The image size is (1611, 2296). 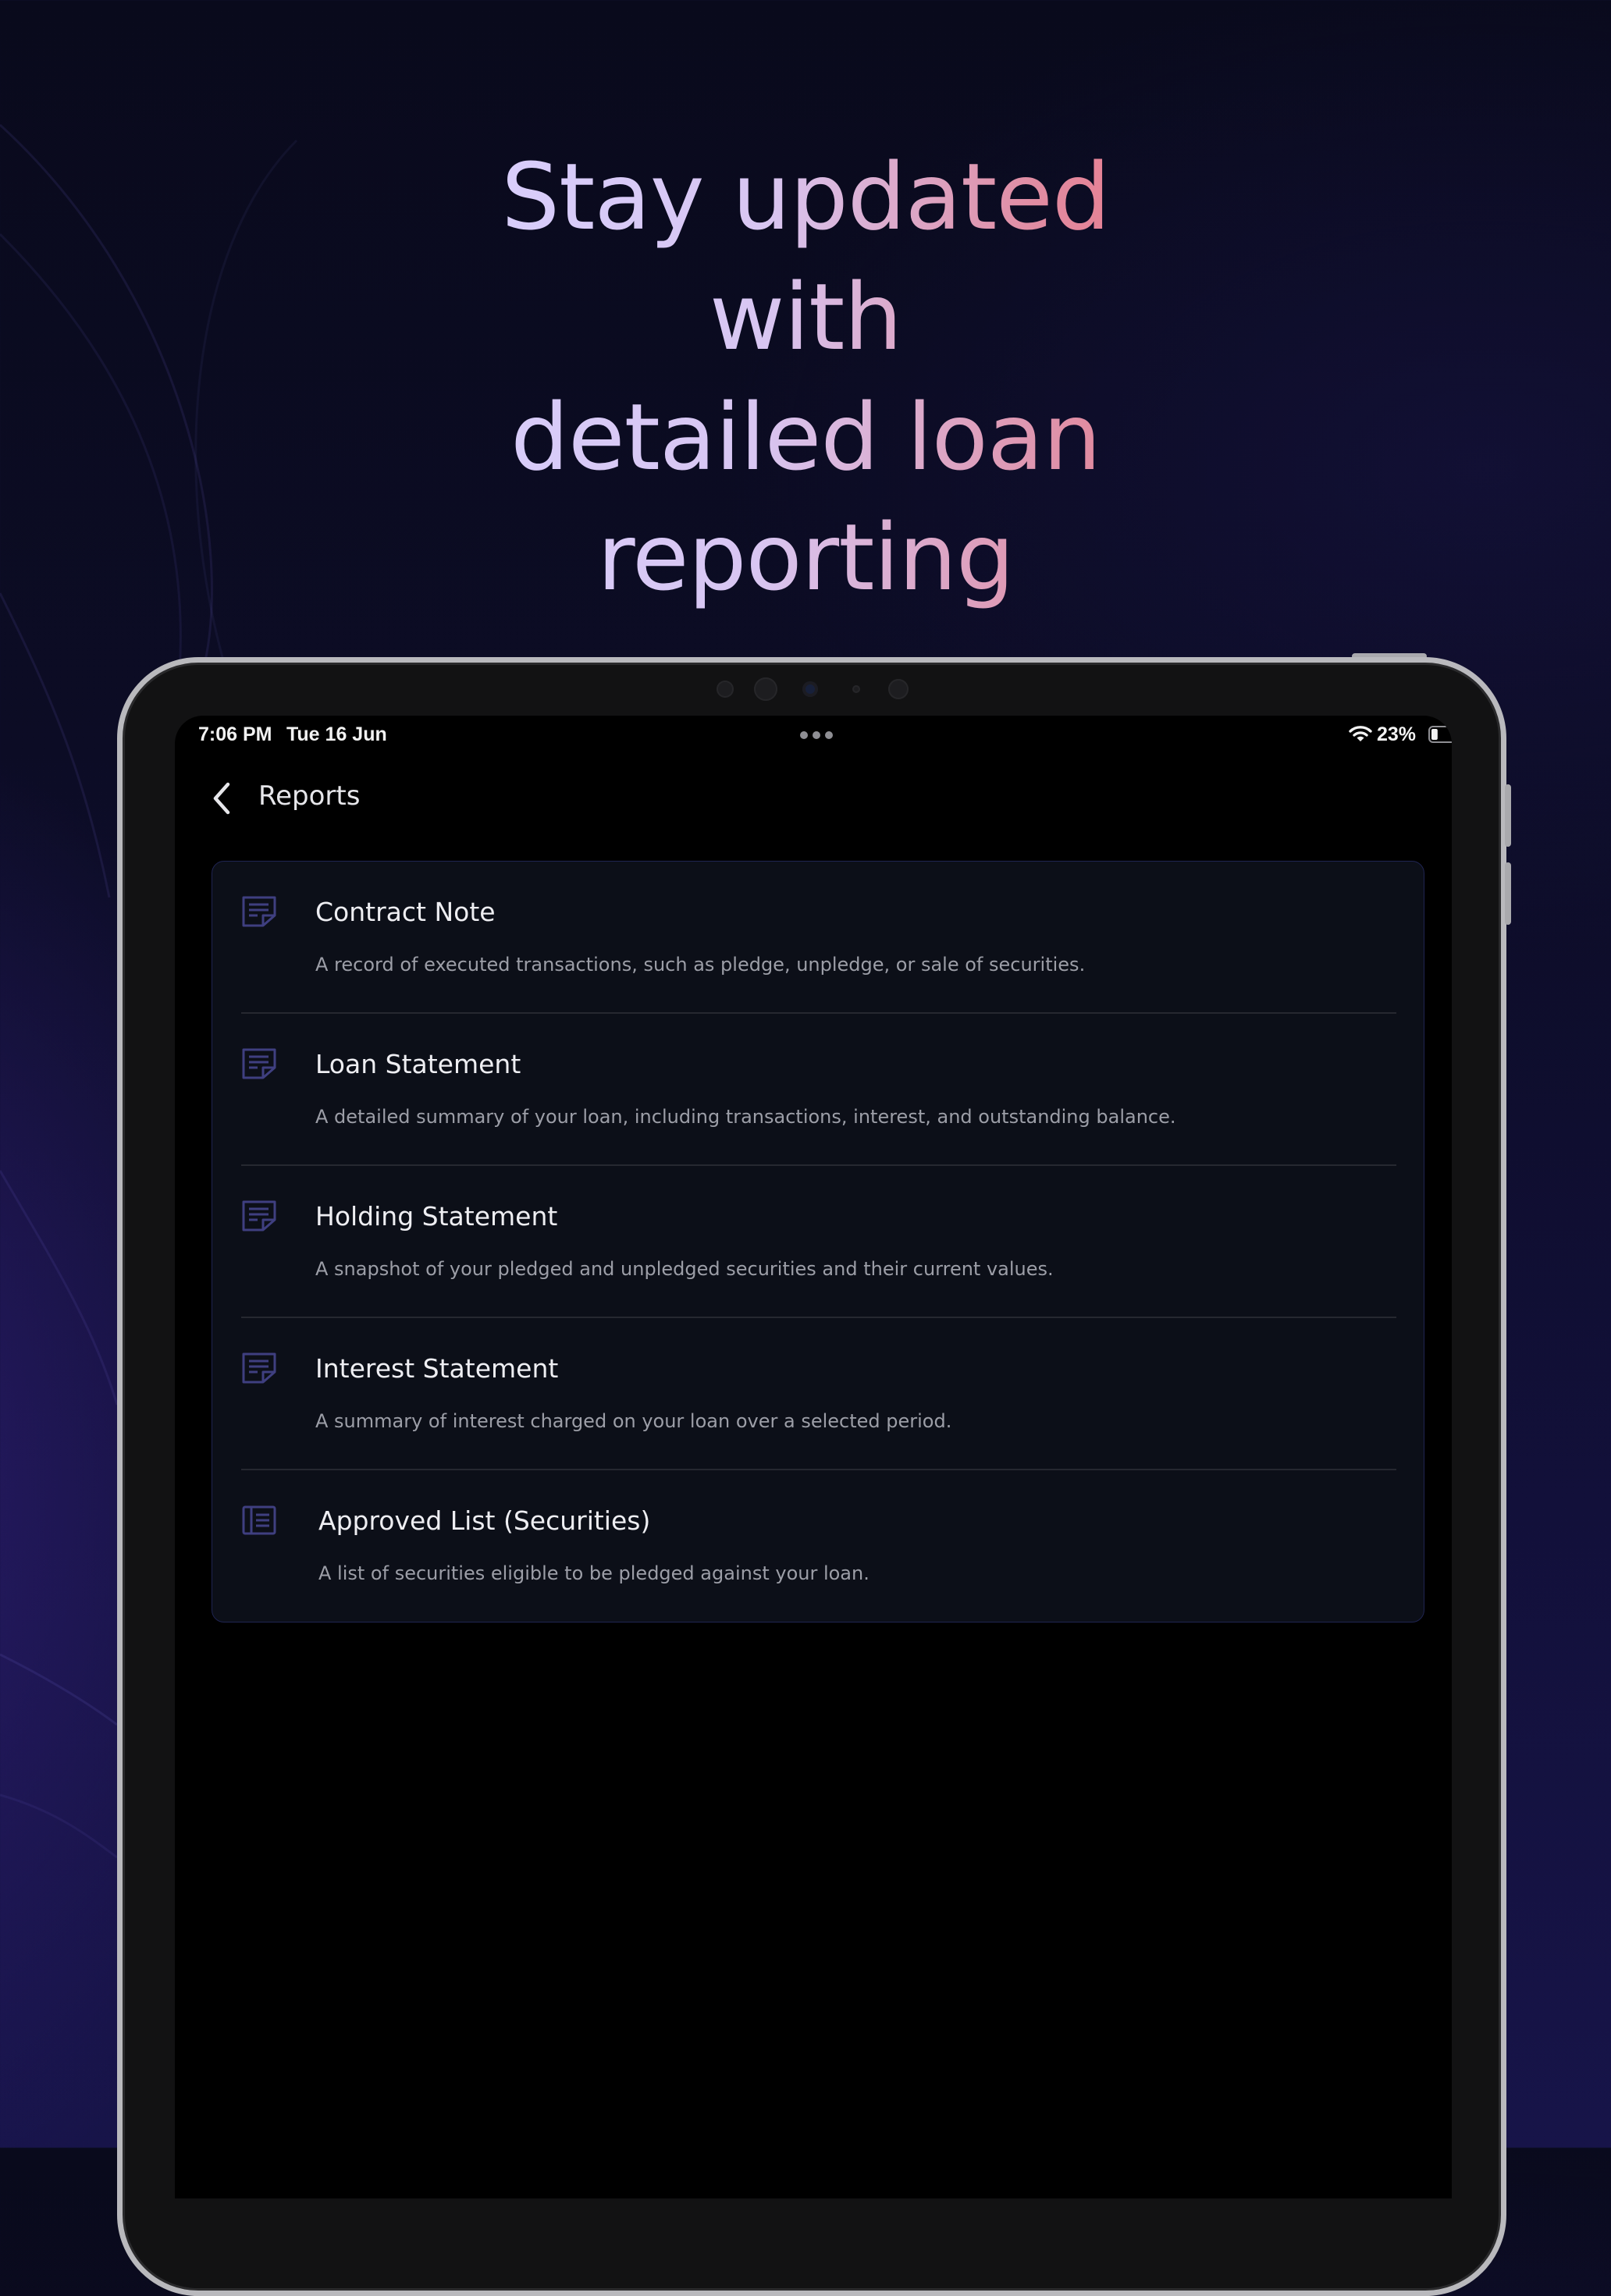 What do you see at coordinates (437, 1368) in the screenshot?
I see `report-title: Interest Statement` at bounding box center [437, 1368].